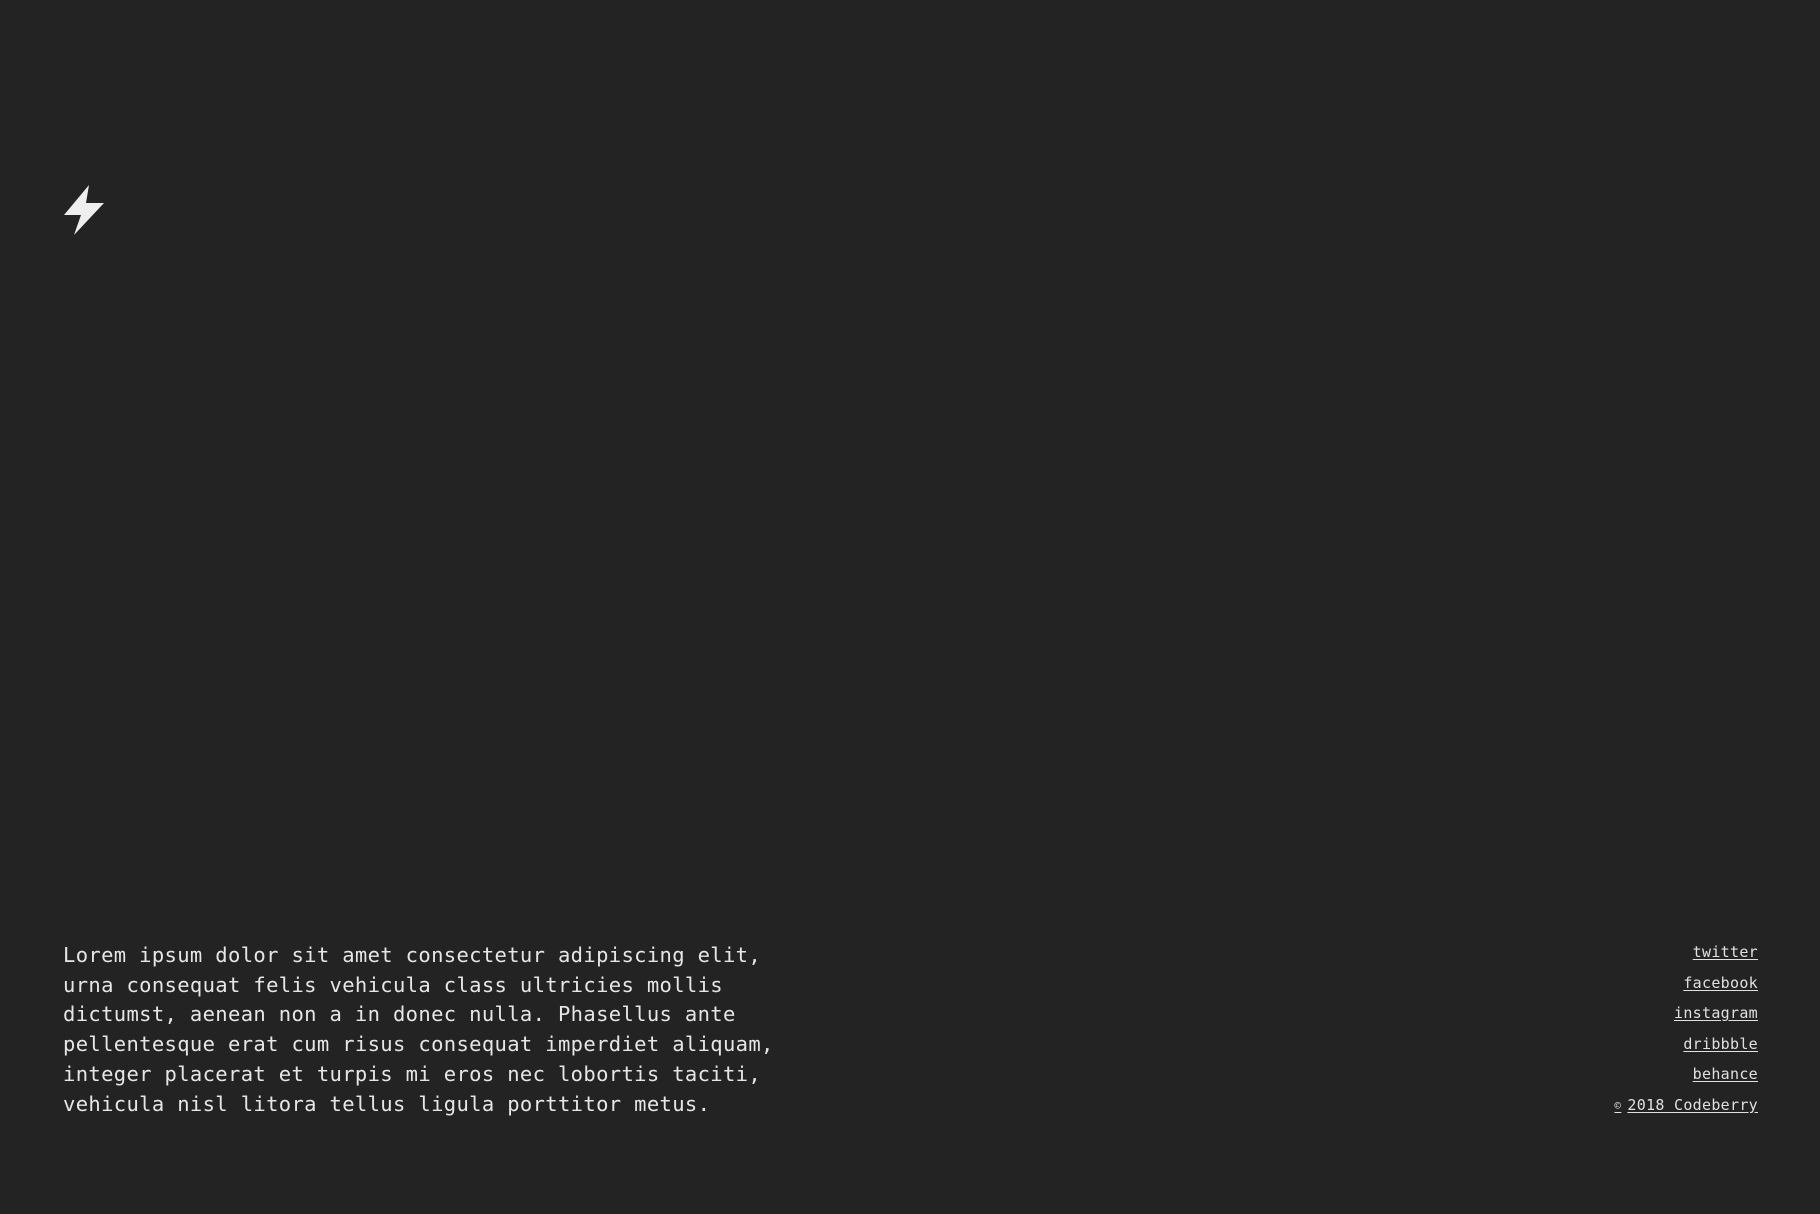 The image size is (1820, 1214). What do you see at coordinates (1686, 1078) in the screenshot?
I see `social-item: behance` at bounding box center [1686, 1078].